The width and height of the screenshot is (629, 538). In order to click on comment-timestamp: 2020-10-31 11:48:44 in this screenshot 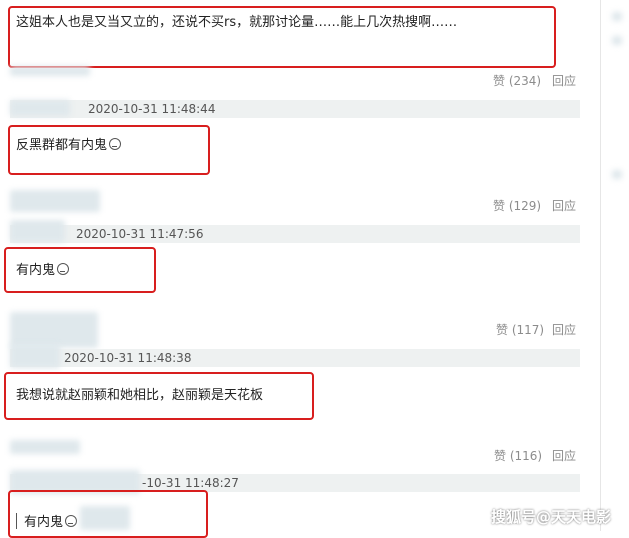, I will do `click(152, 109)`.